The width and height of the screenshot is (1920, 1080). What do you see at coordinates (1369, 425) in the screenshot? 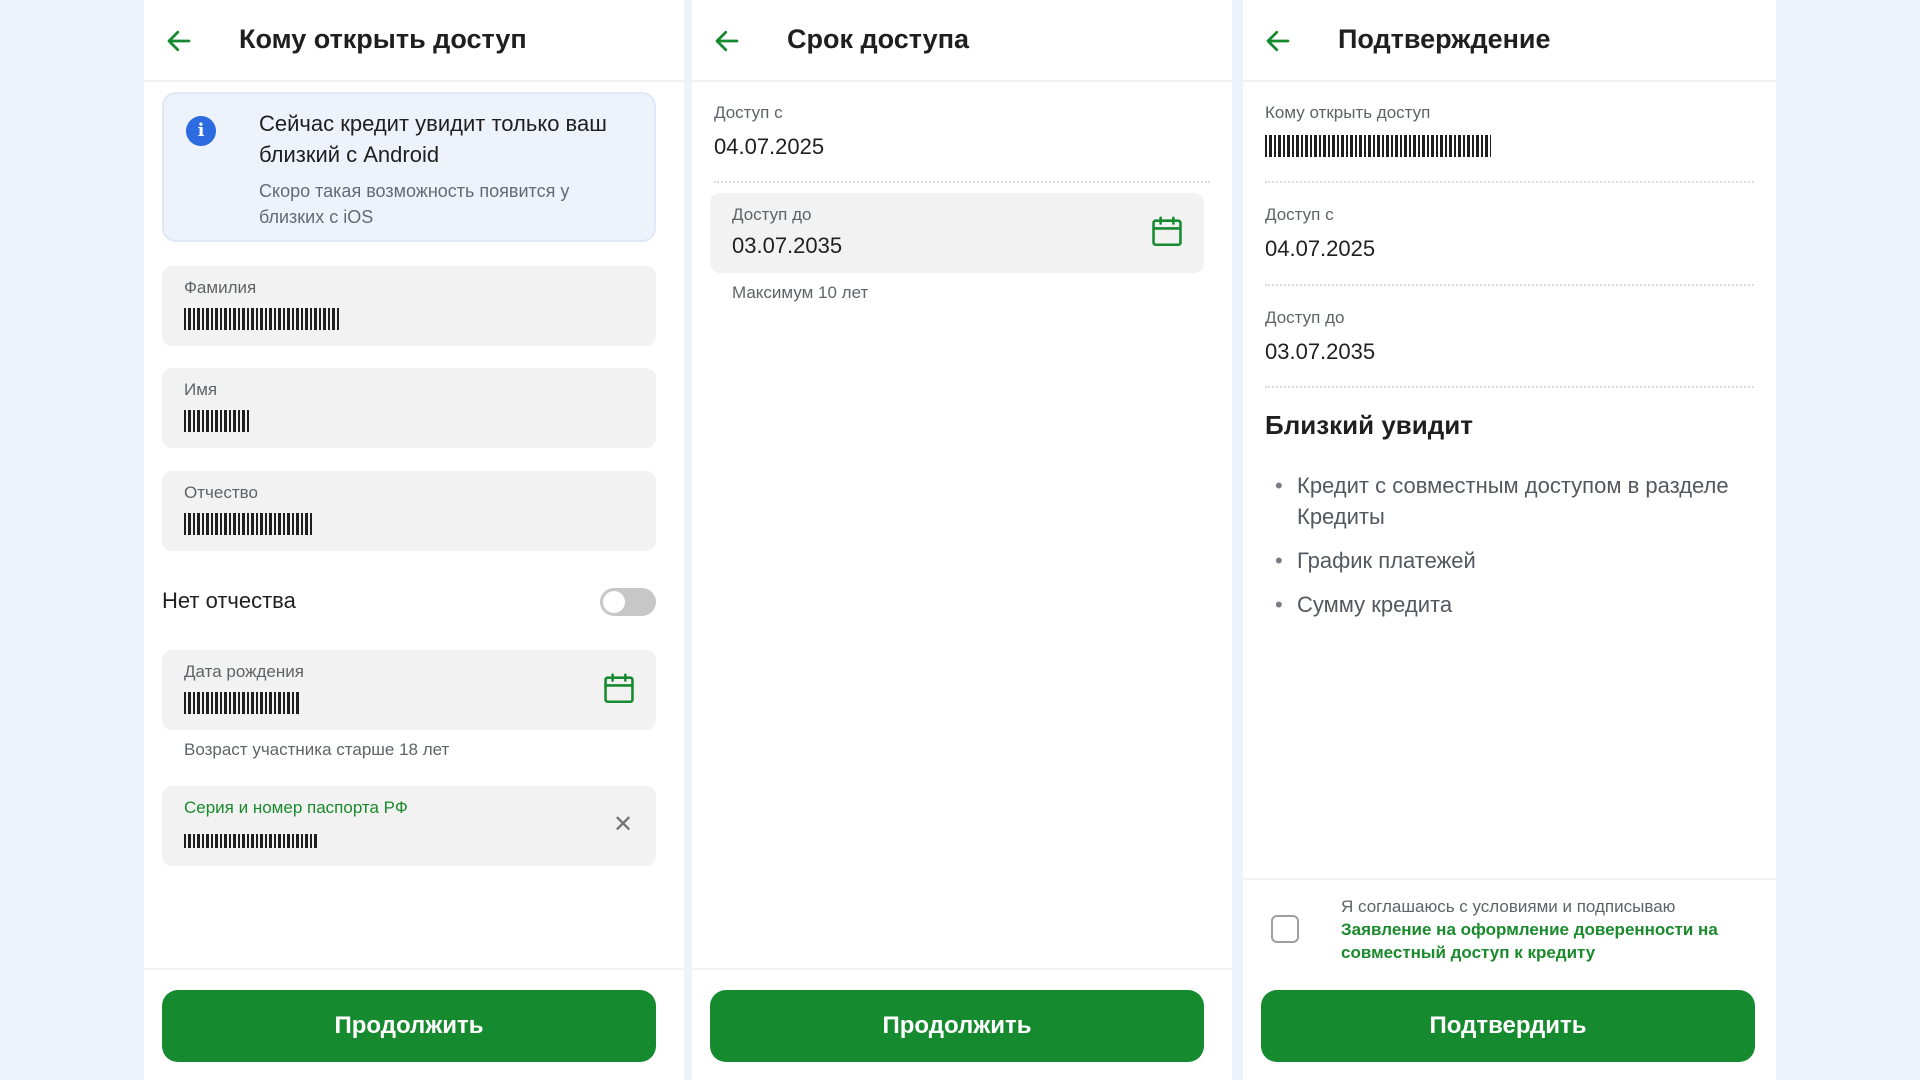
I see `section-title: Близкий увидит` at bounding box center [1369, 425].